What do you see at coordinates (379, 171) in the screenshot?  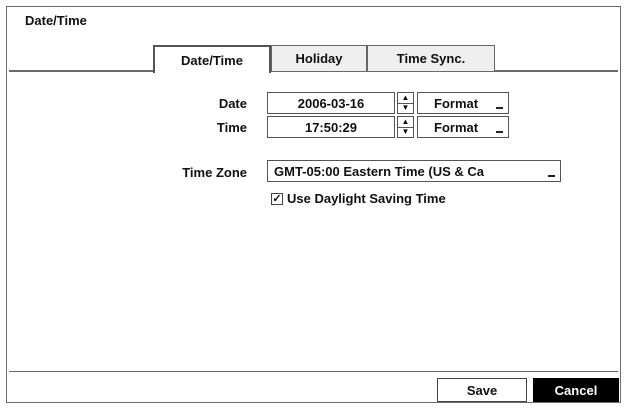 I see `timezone-value: GMT-05:00 Eastern Time (US & Ca` at bounding box center [379, 171].